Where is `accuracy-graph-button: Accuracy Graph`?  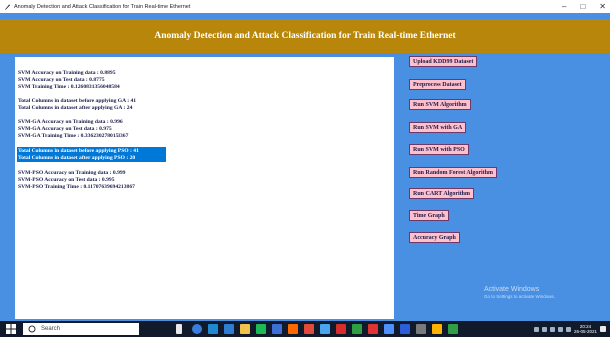
accuracy-graph-button: Accuracy Graph is located at coordinates (434, 237).